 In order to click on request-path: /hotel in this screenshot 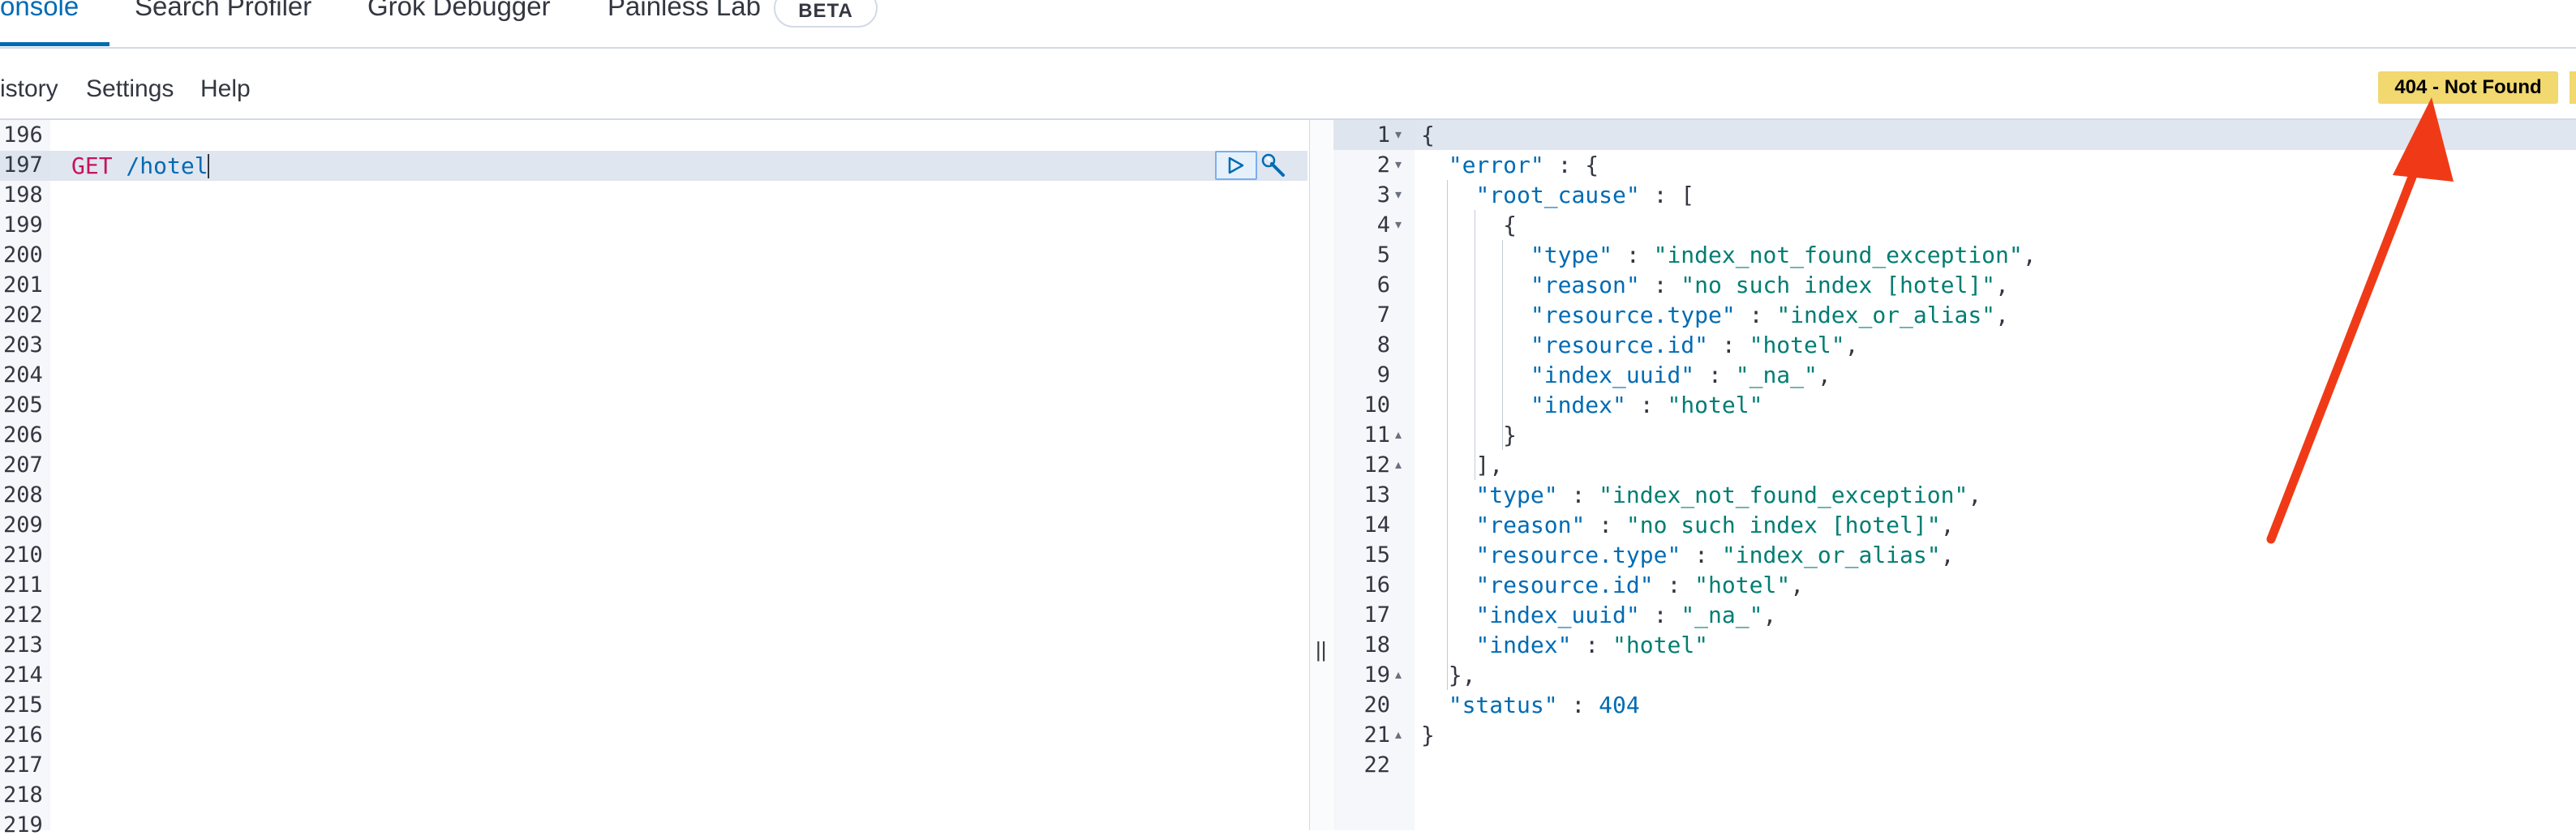, I will do `click(160, 166)`.